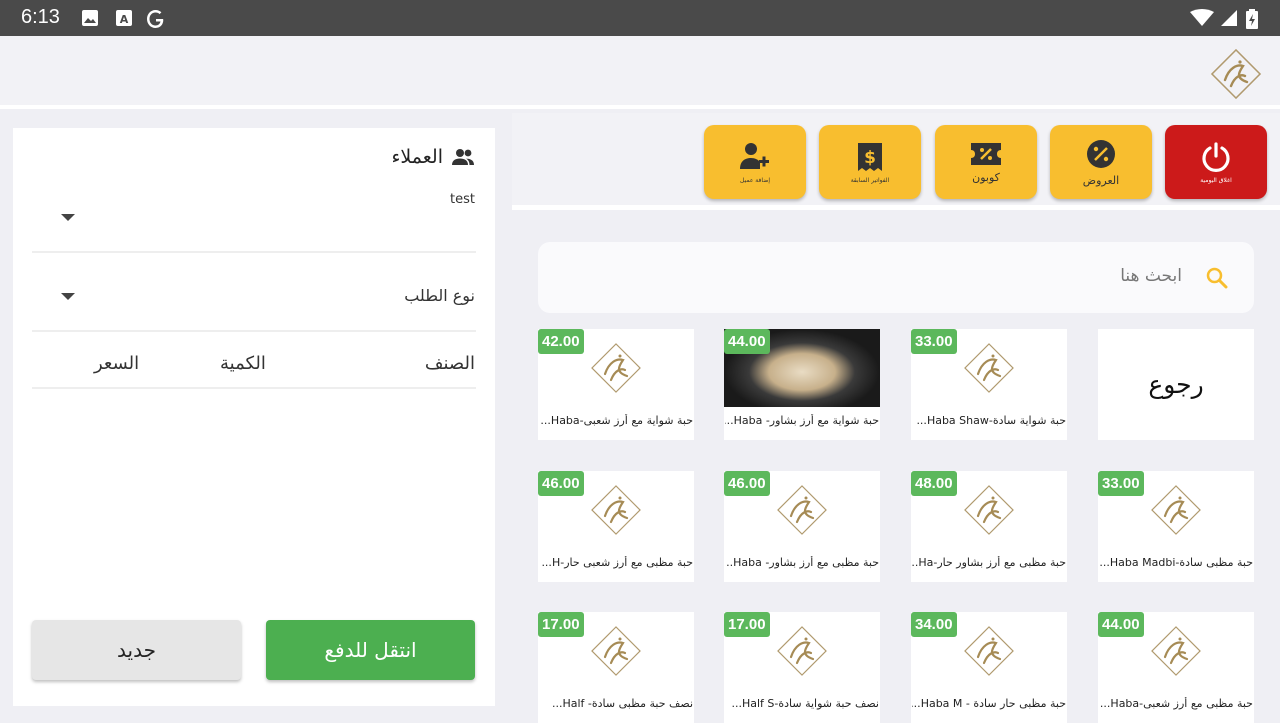 The image size is (1280, 723). I want to click on new-order-button: جديد, so click(136, 650).